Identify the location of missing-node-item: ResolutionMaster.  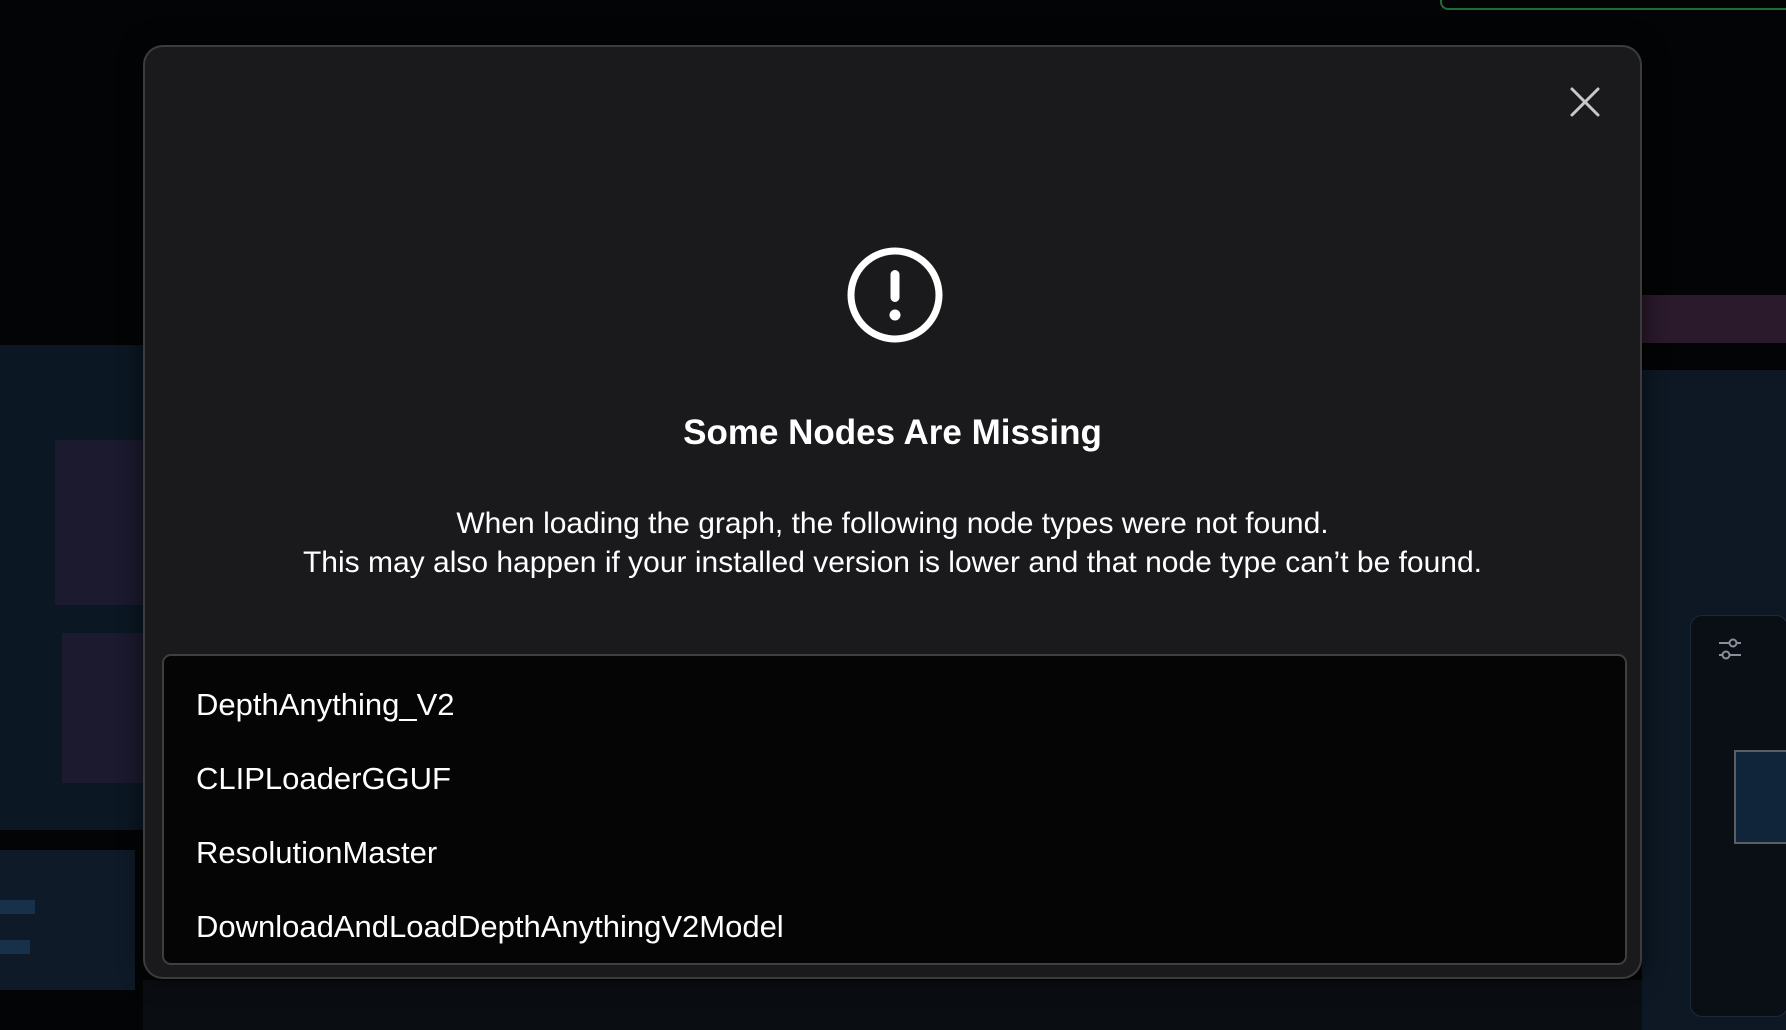
(317, 852).